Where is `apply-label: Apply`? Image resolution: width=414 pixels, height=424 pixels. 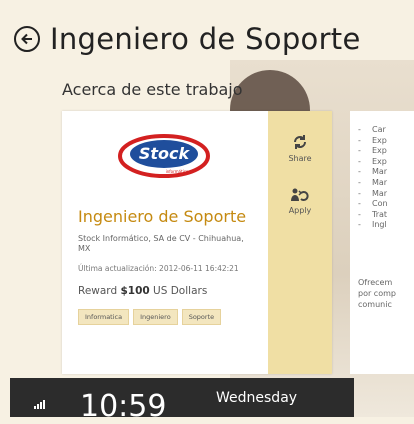
apply-label: Apply is located at coordinates (300, 210).